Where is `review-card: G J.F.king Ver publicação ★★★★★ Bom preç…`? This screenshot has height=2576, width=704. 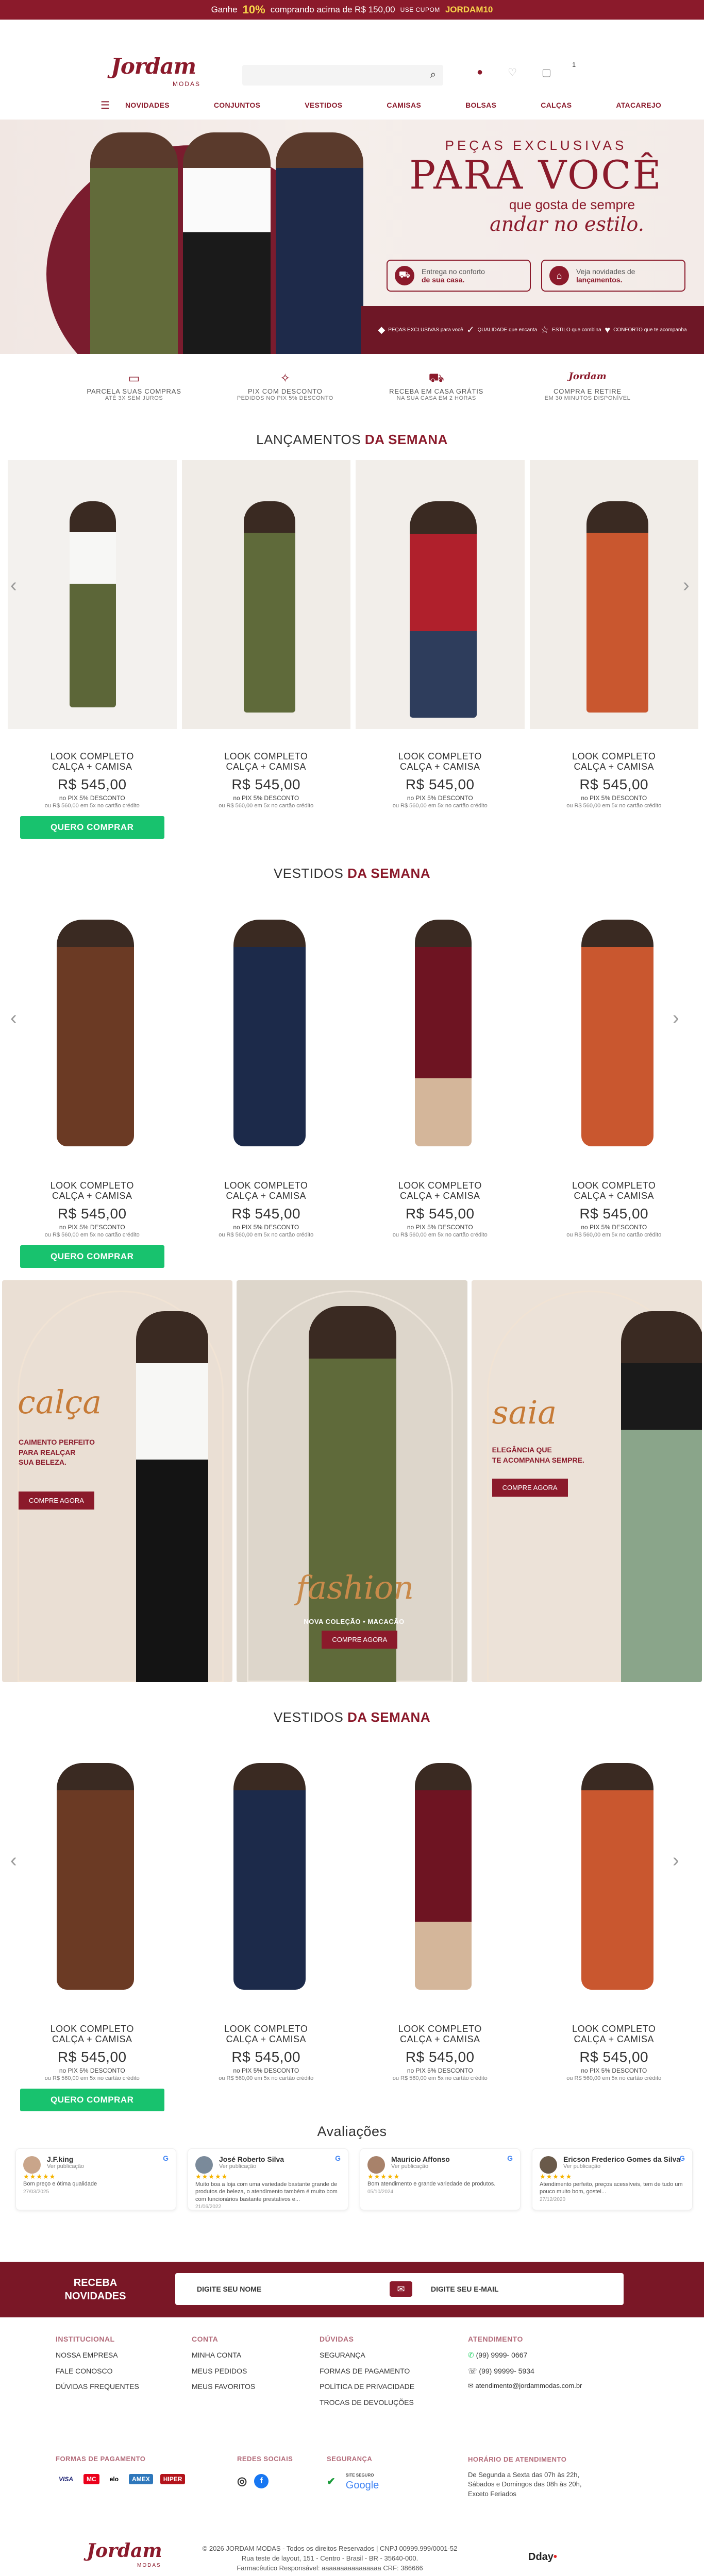
review-card: G J.F.king Ver publicação ★★★★★ Bom preç… is located at coordinates (95, 2179).